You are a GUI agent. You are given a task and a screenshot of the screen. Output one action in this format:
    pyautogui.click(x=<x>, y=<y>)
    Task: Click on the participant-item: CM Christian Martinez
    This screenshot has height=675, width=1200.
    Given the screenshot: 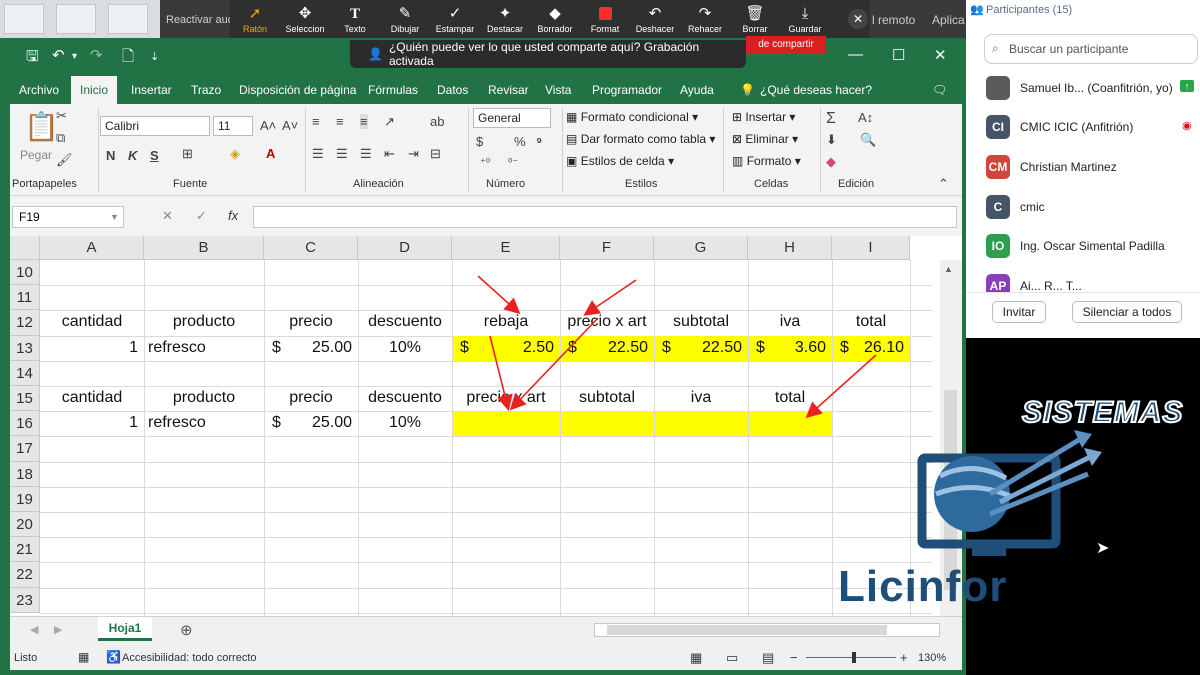 What is the action you would take?
    pyautogui.click(x=1093, y=169)
    